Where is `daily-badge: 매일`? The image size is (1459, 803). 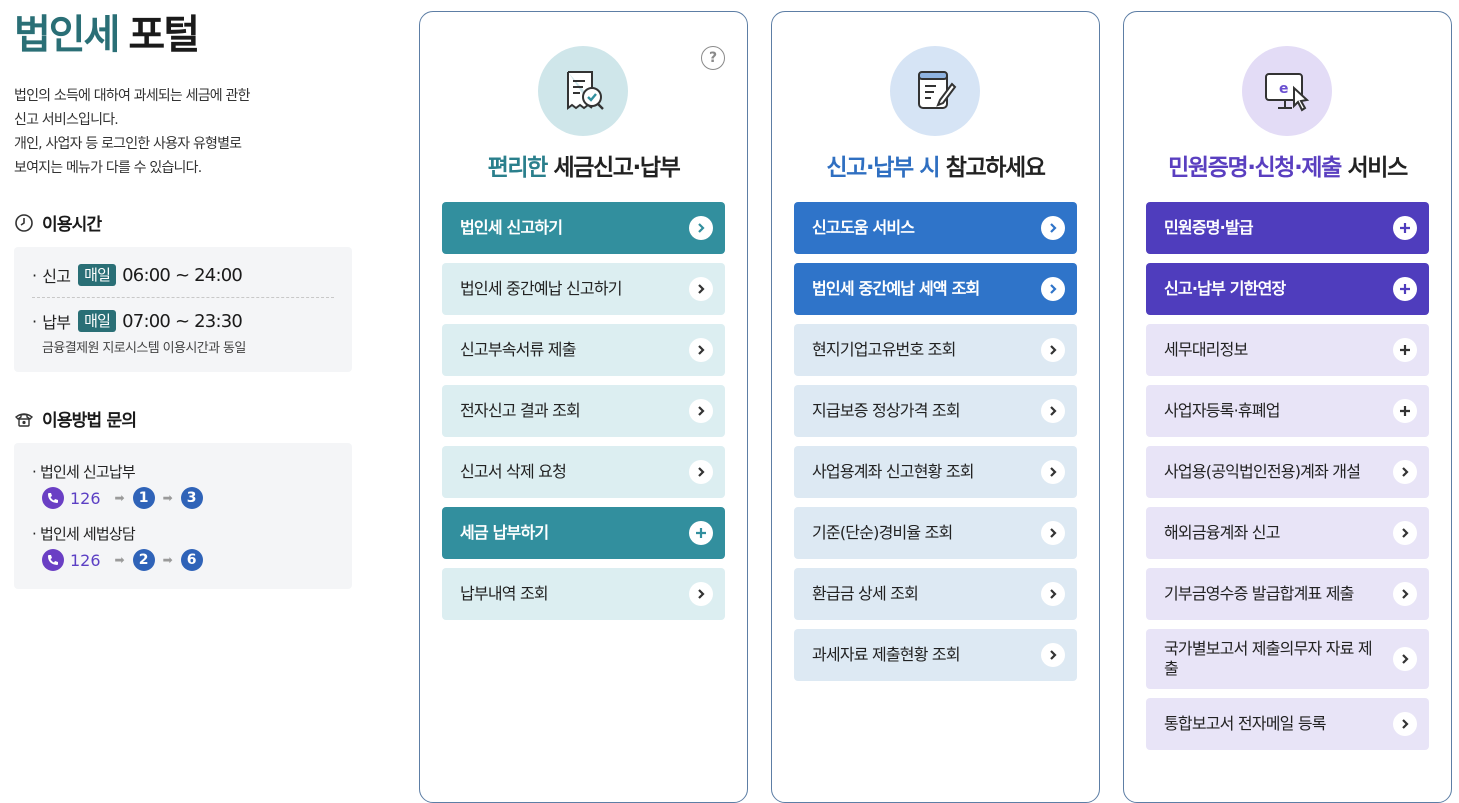
daily-badge: 매일 is located at coordinates (97, 321).